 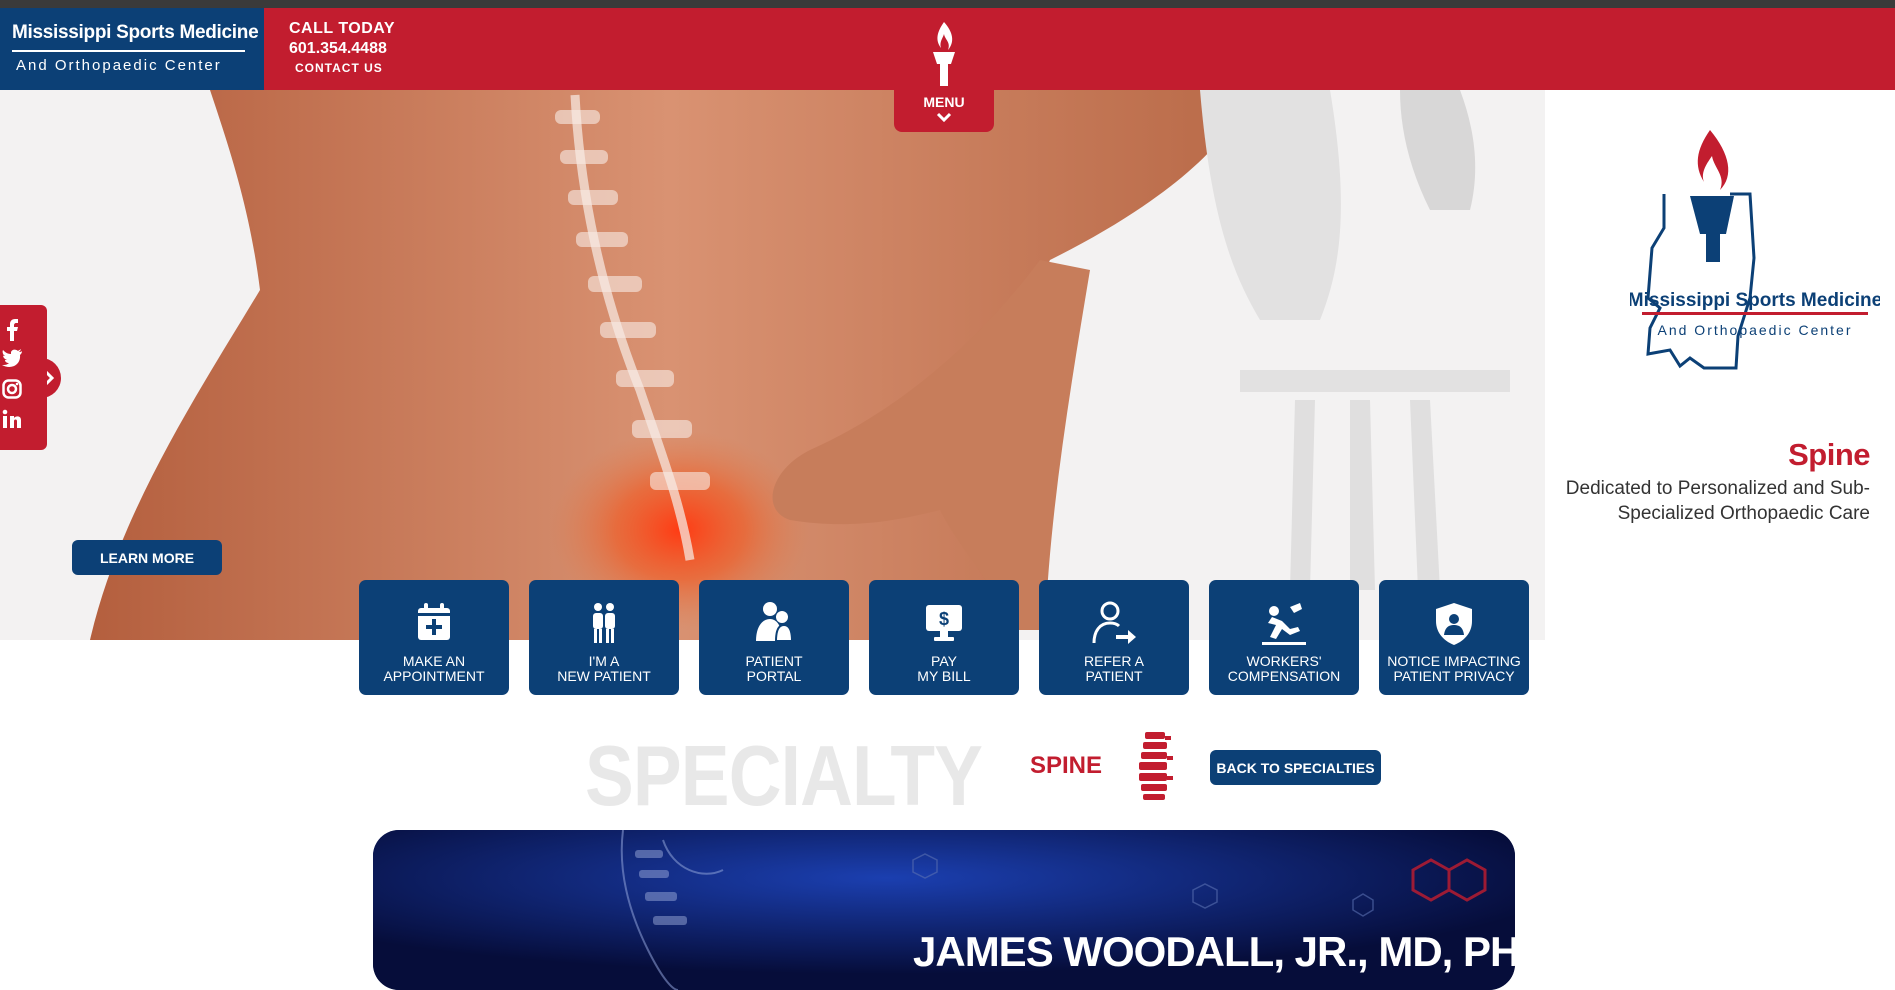 What do you see at coordinates (147, 557) in the screenshot?
I see `learn-more-button: LEARN MORE` at bounding box center [147, 557].